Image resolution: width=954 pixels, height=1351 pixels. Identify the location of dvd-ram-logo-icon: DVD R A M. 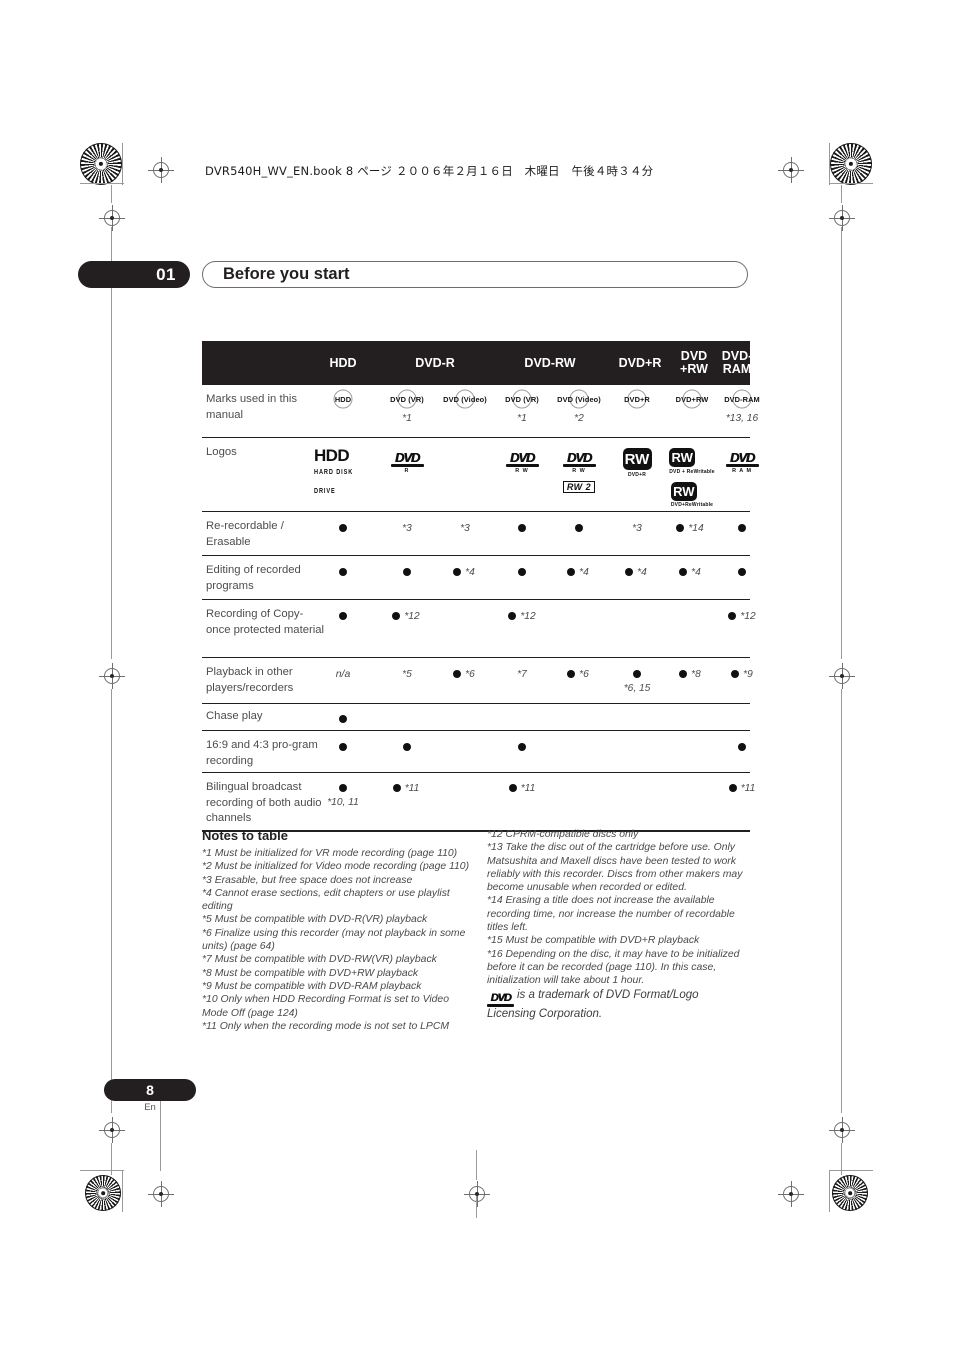
(742, 462).